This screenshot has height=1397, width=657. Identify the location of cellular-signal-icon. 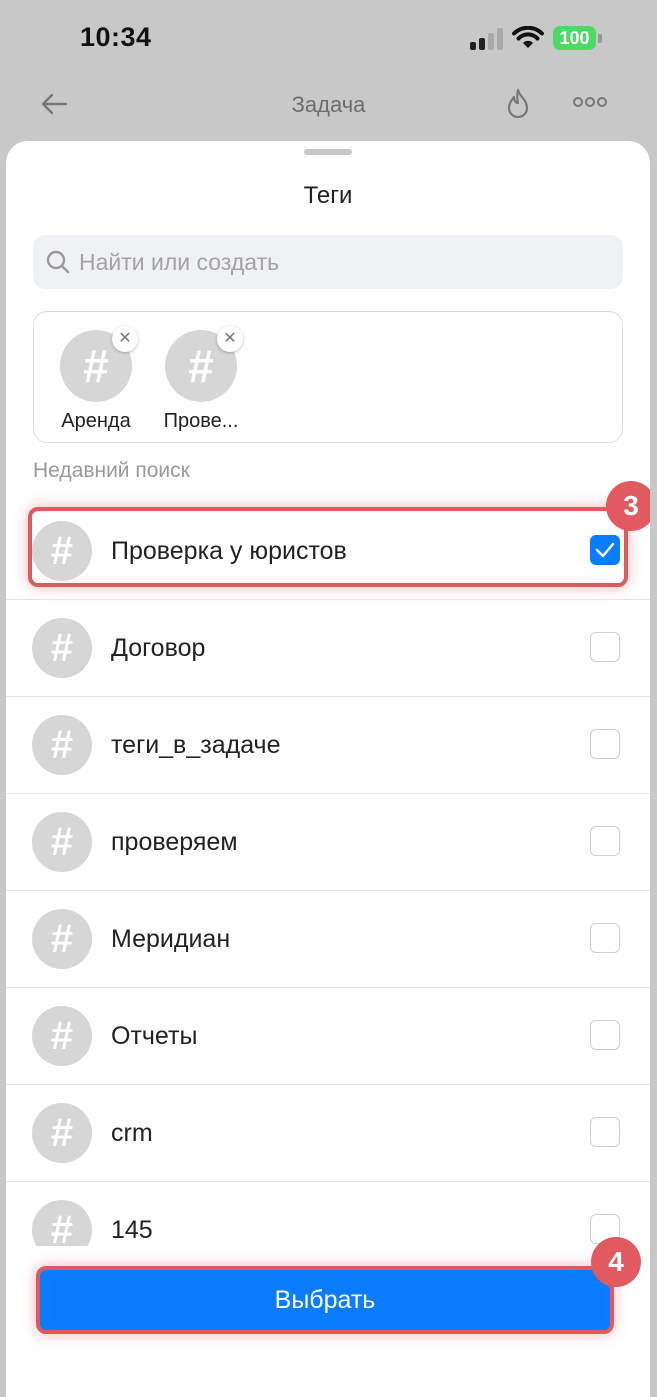
(488, 39).